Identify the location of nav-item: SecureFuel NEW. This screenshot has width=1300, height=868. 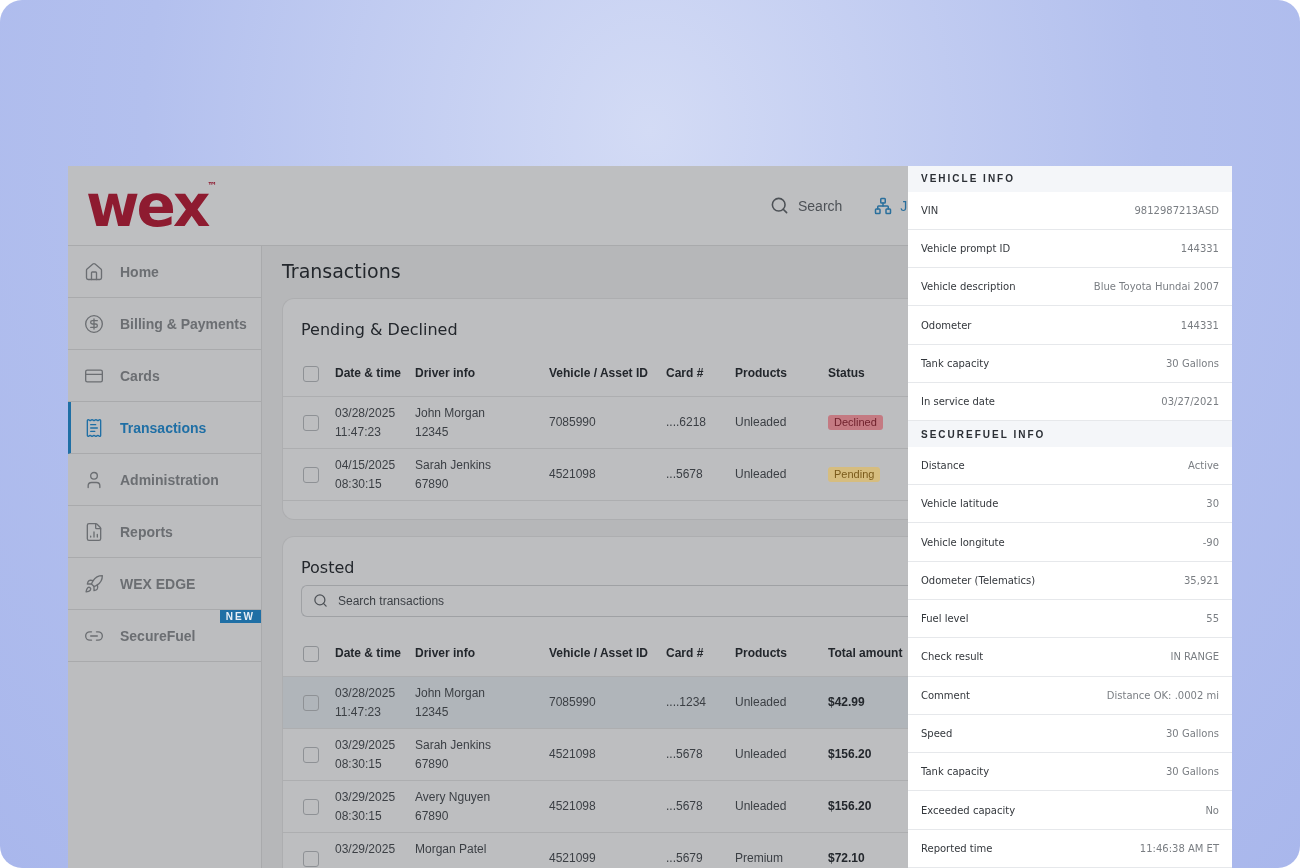
(164, 636).